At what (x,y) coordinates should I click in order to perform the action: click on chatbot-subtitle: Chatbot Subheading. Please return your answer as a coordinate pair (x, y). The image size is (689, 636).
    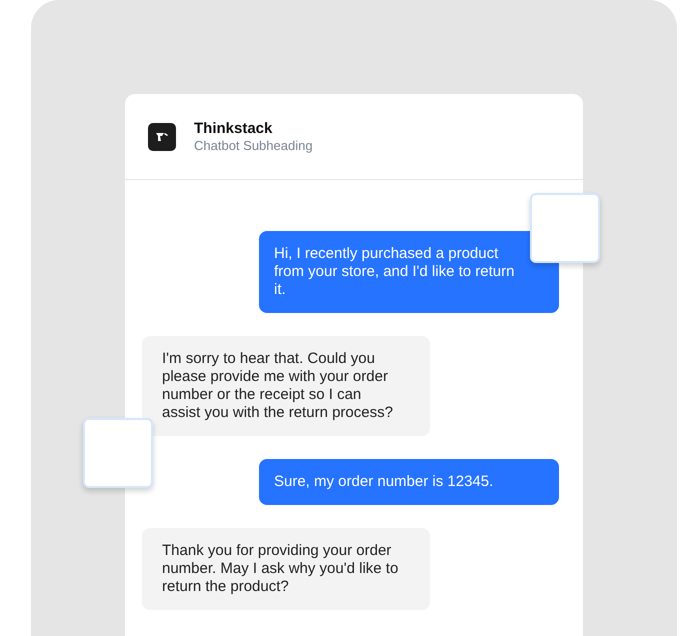
    Looking at the image, I should click on (253, 145).